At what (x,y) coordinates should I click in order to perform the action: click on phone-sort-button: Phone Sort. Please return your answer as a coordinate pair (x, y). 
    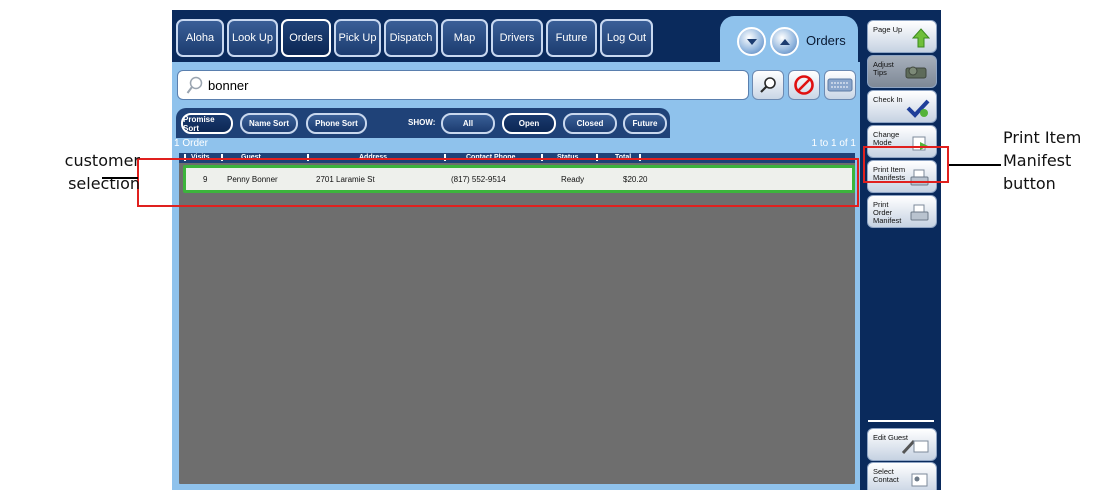
    Looking at the image, I should click on (336, 123).